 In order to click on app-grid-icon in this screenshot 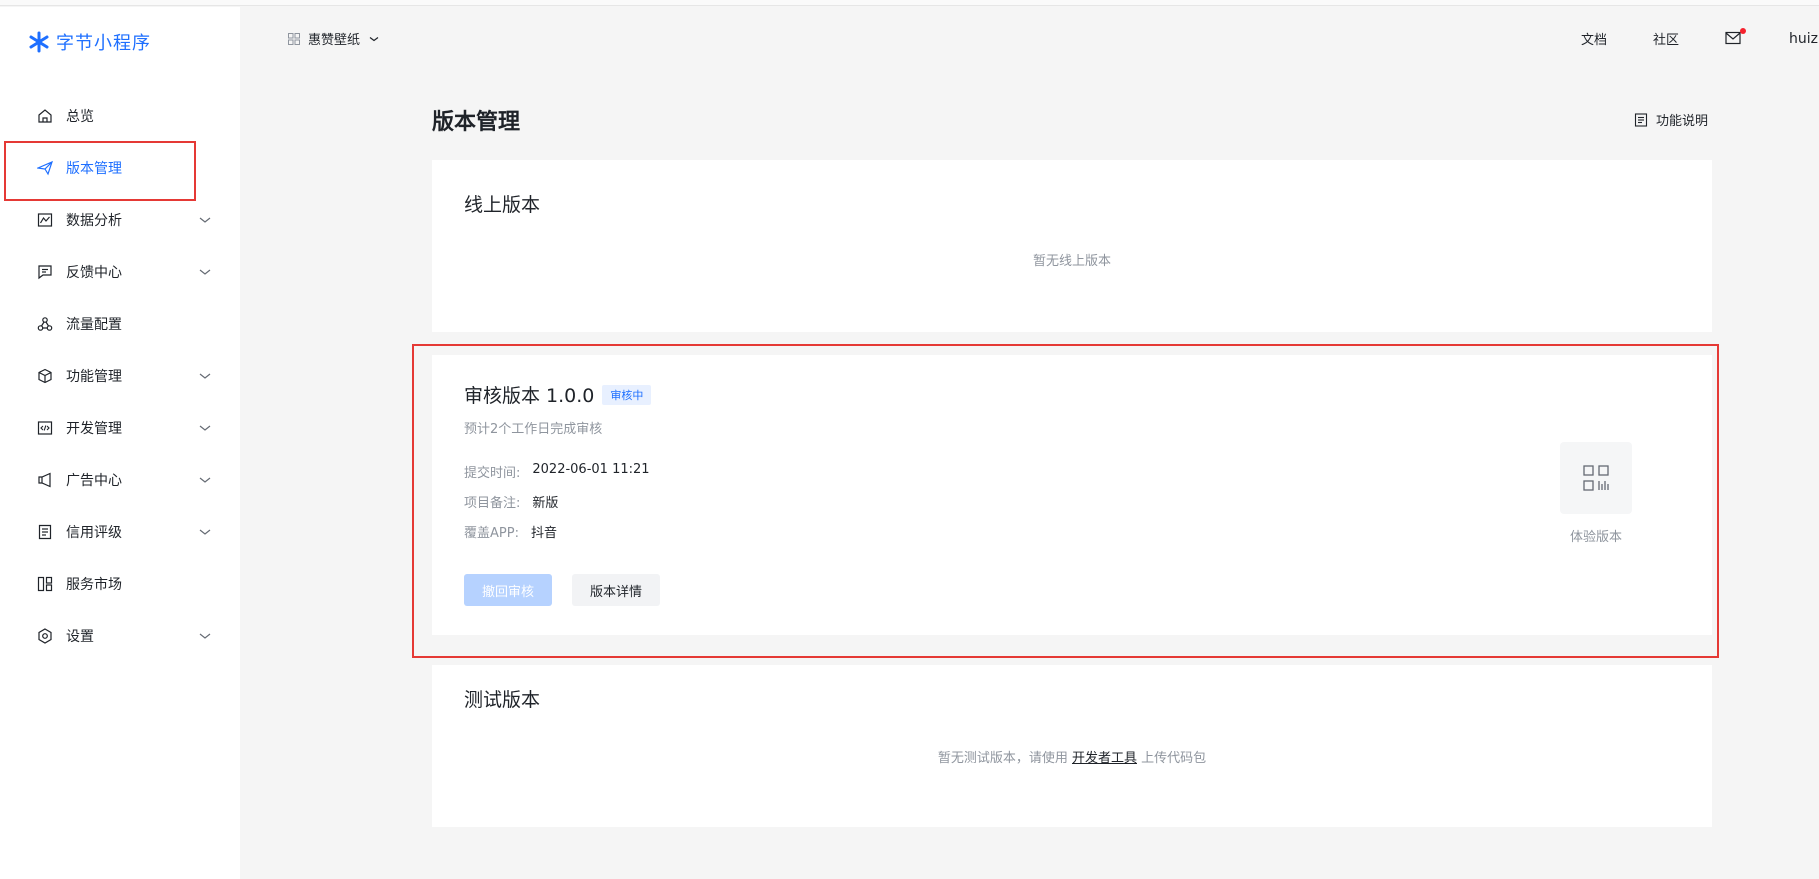, I will do `click(294, 38)`.